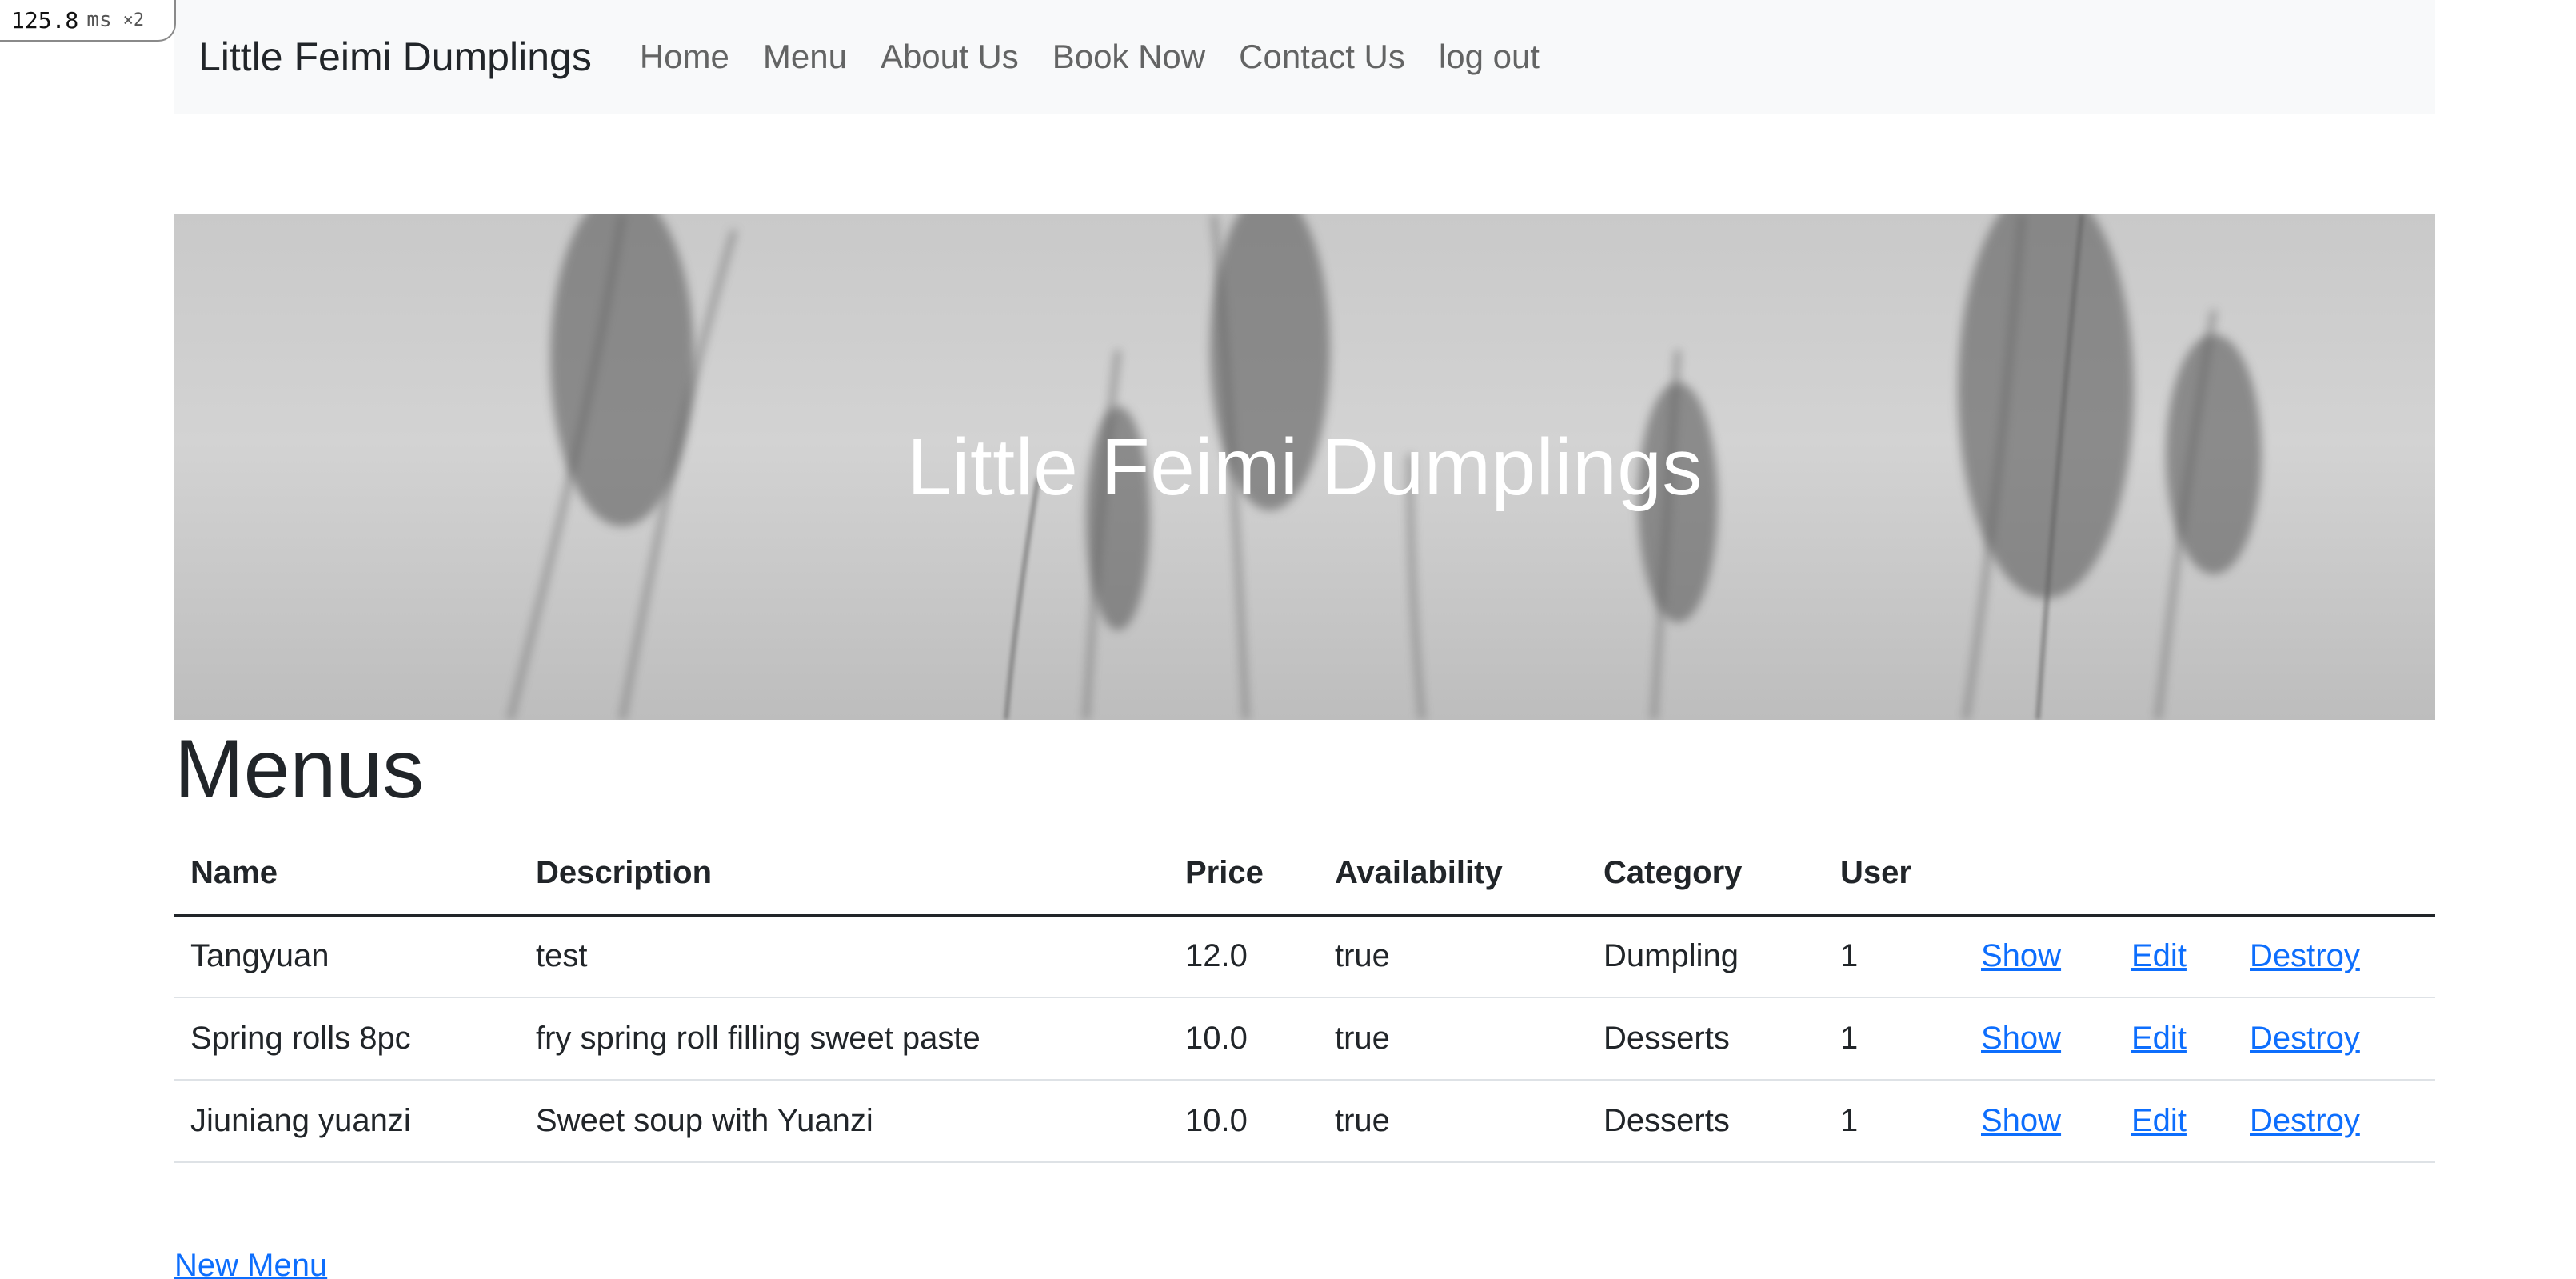  Describe the element at coordinates (805, 57) in the screenshot. I see `nav-link-menu: Menu` at that location.